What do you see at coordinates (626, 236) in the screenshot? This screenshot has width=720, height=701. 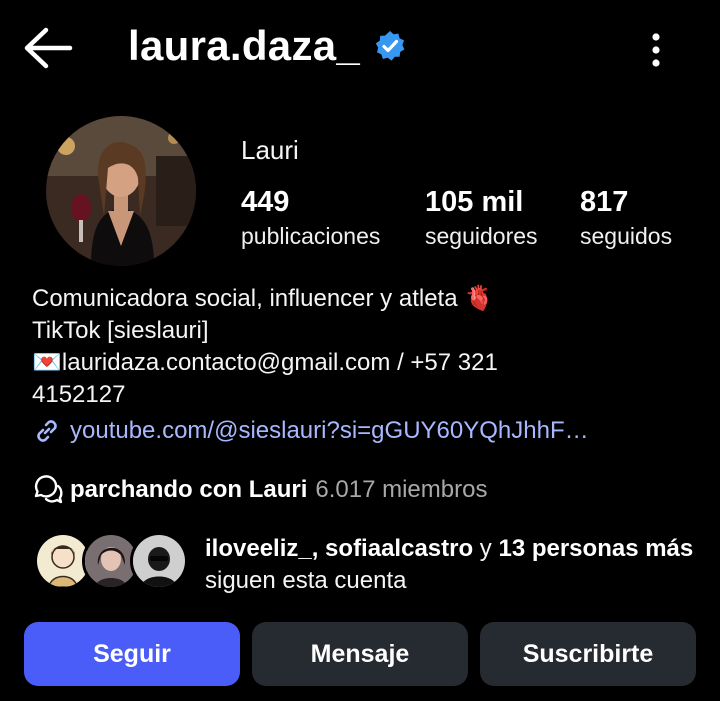 I see `following-label: seguidos` at bounding box center [626, 236].